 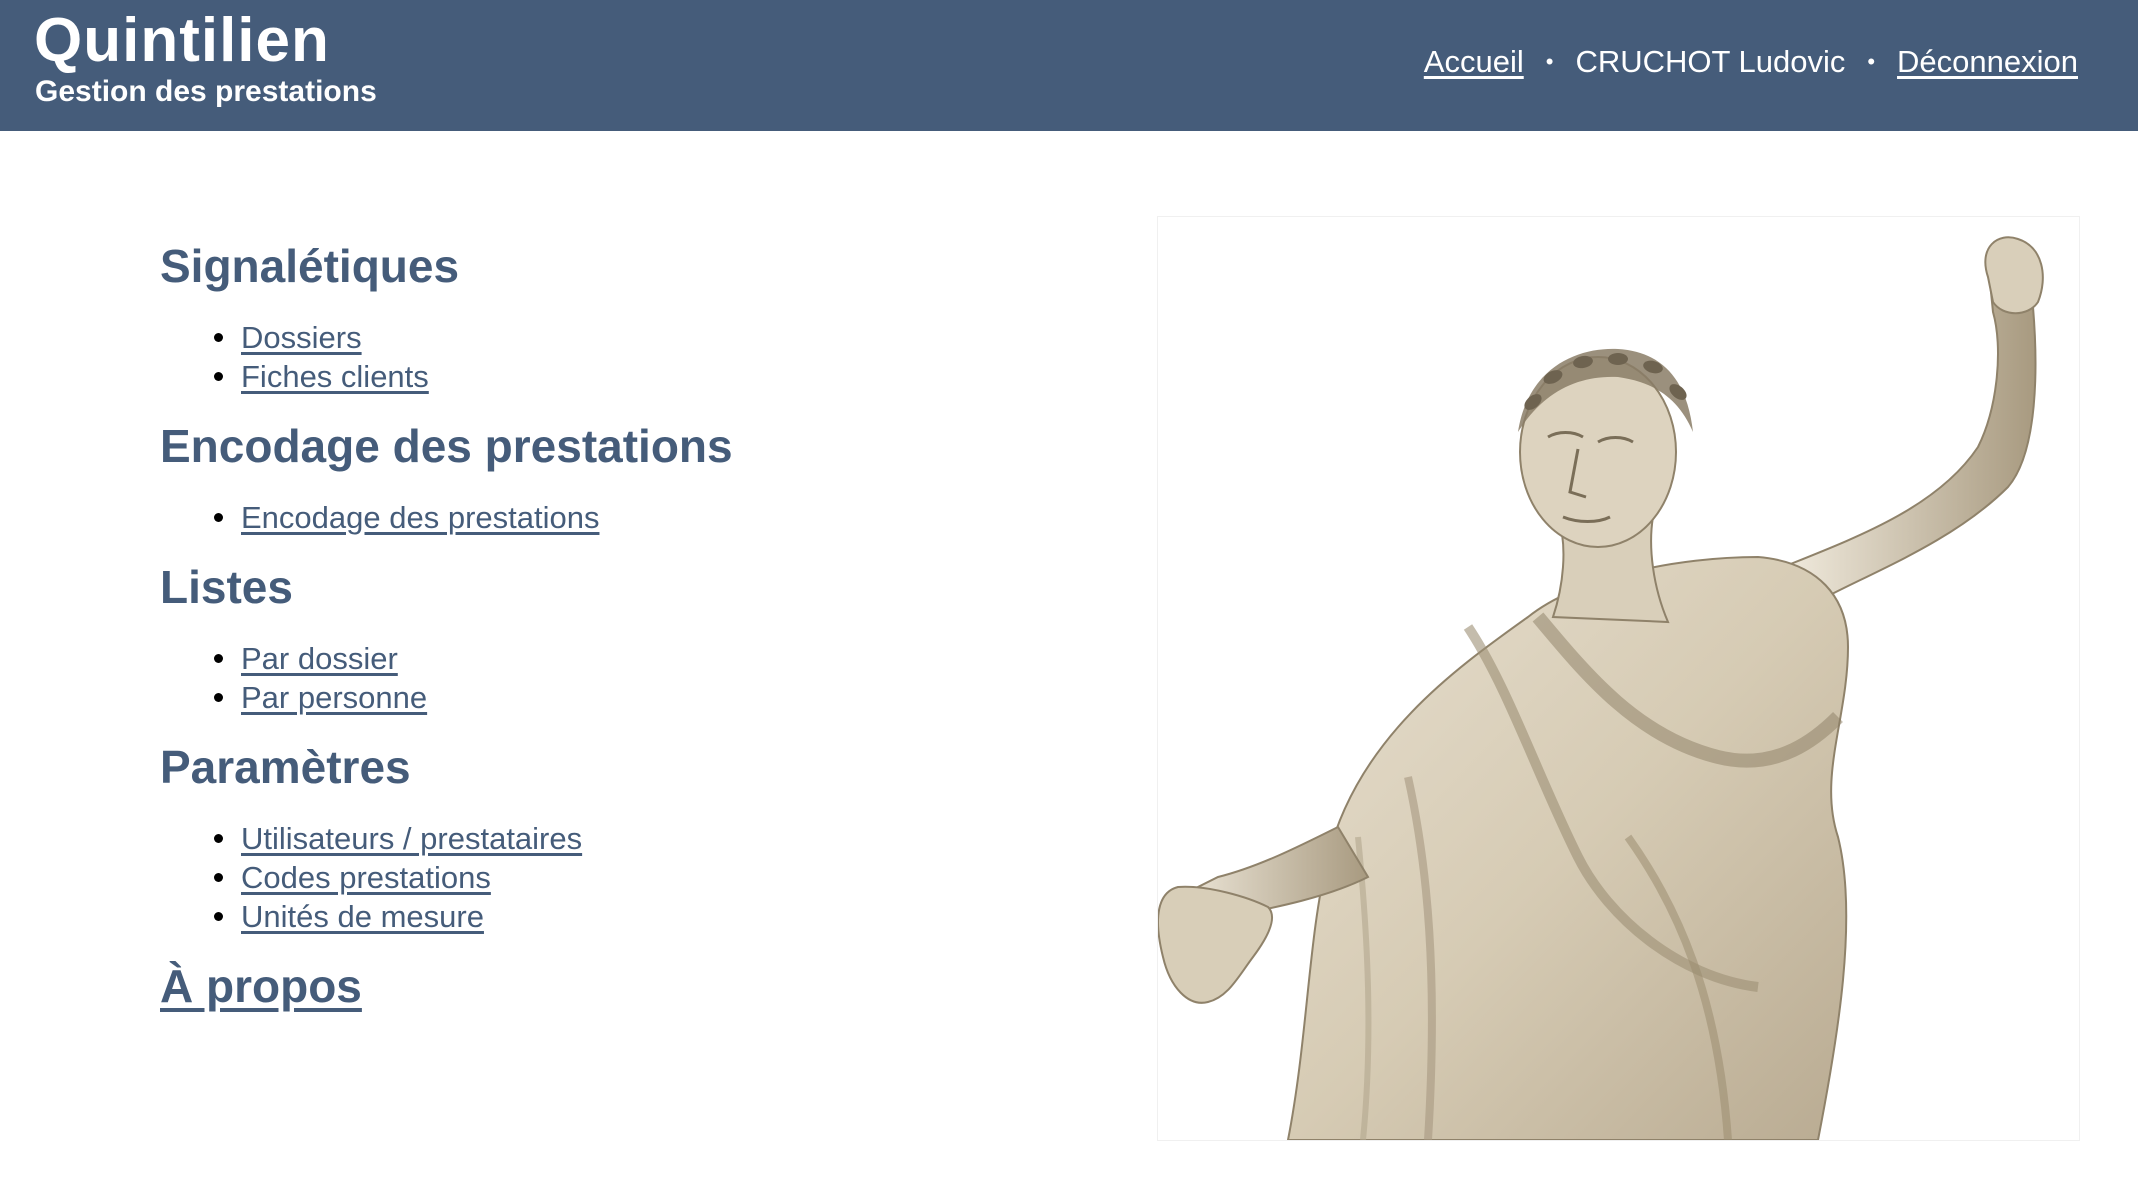 I want to click on app-subtitle: Gestion des prestations, so click(x=206, y=91).